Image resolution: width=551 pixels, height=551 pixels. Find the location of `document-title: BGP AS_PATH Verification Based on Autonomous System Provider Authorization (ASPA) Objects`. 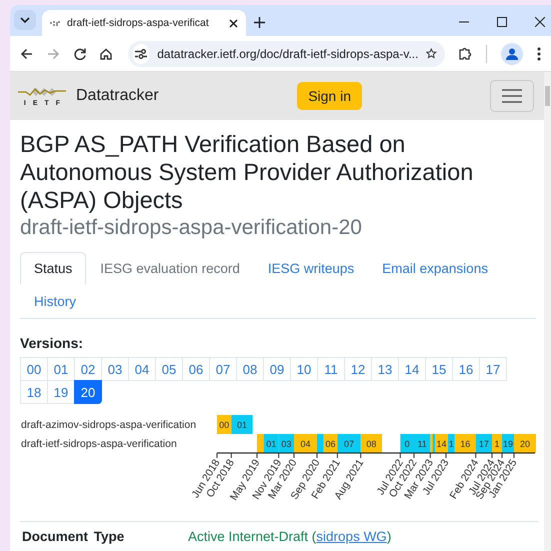

document-title: BGP AS_PATH Verification Based on Autonomous System Provider Authorization (ASPA) Objects is located at coordinates (247, 172).